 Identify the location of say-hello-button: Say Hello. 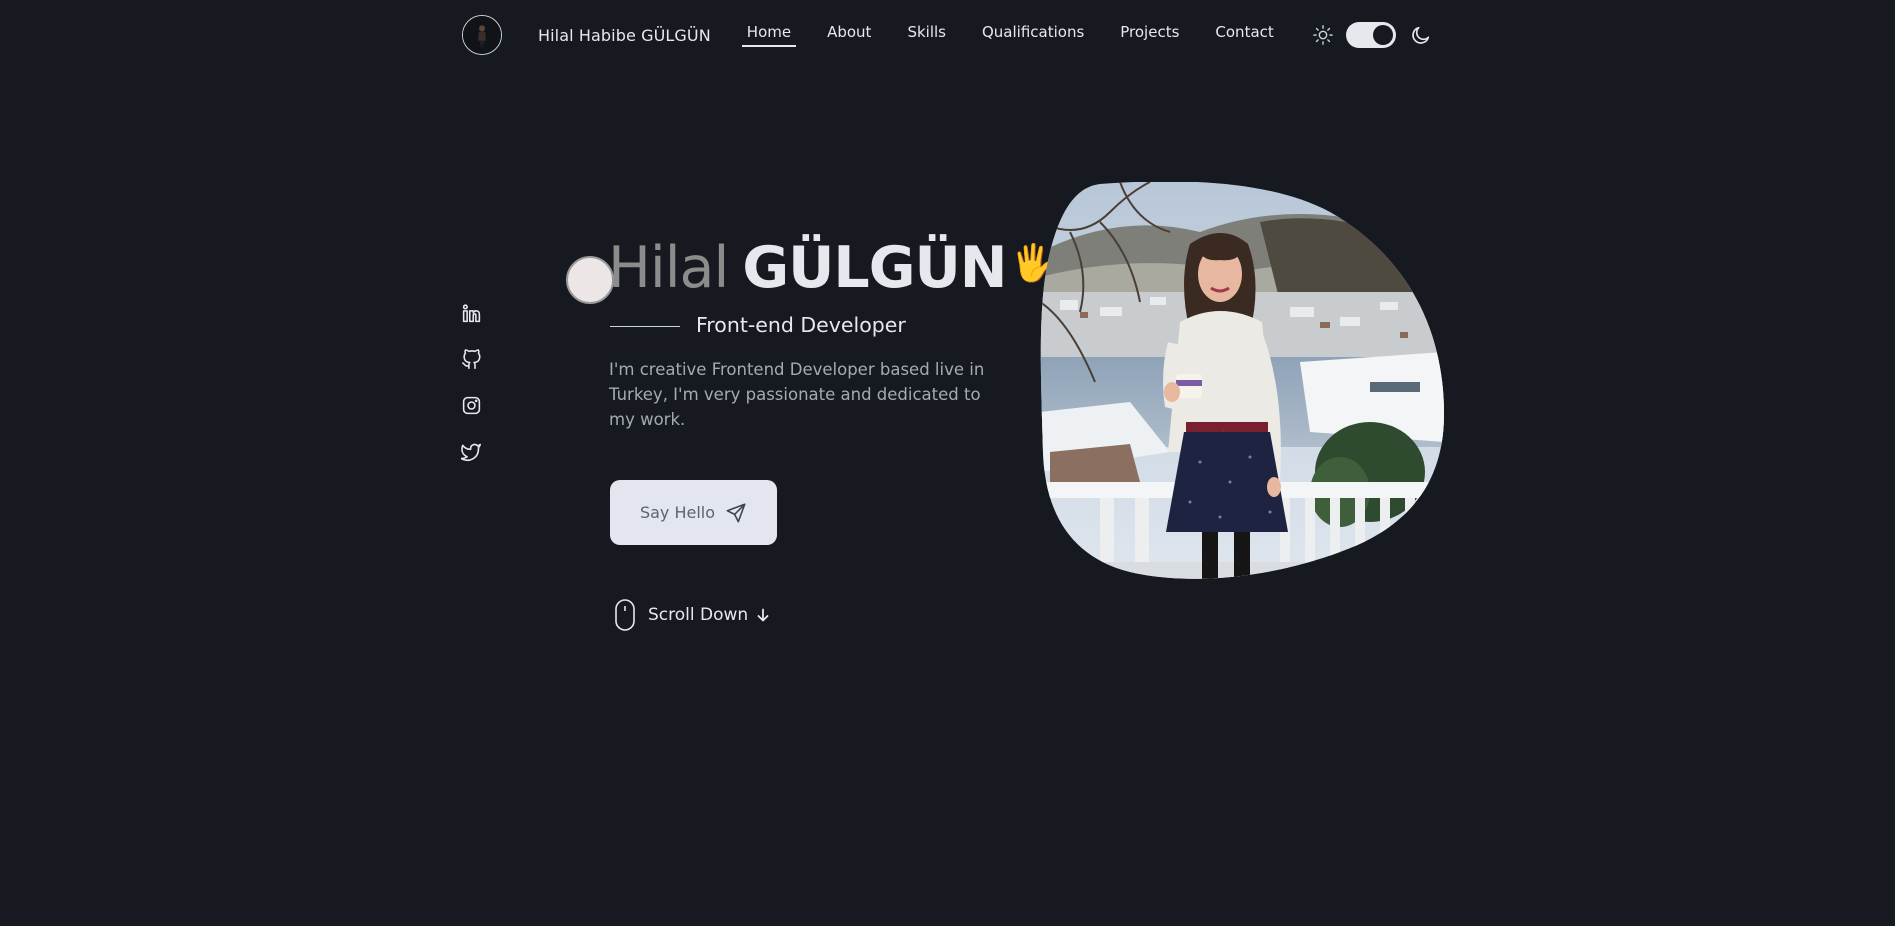
(693, 512).